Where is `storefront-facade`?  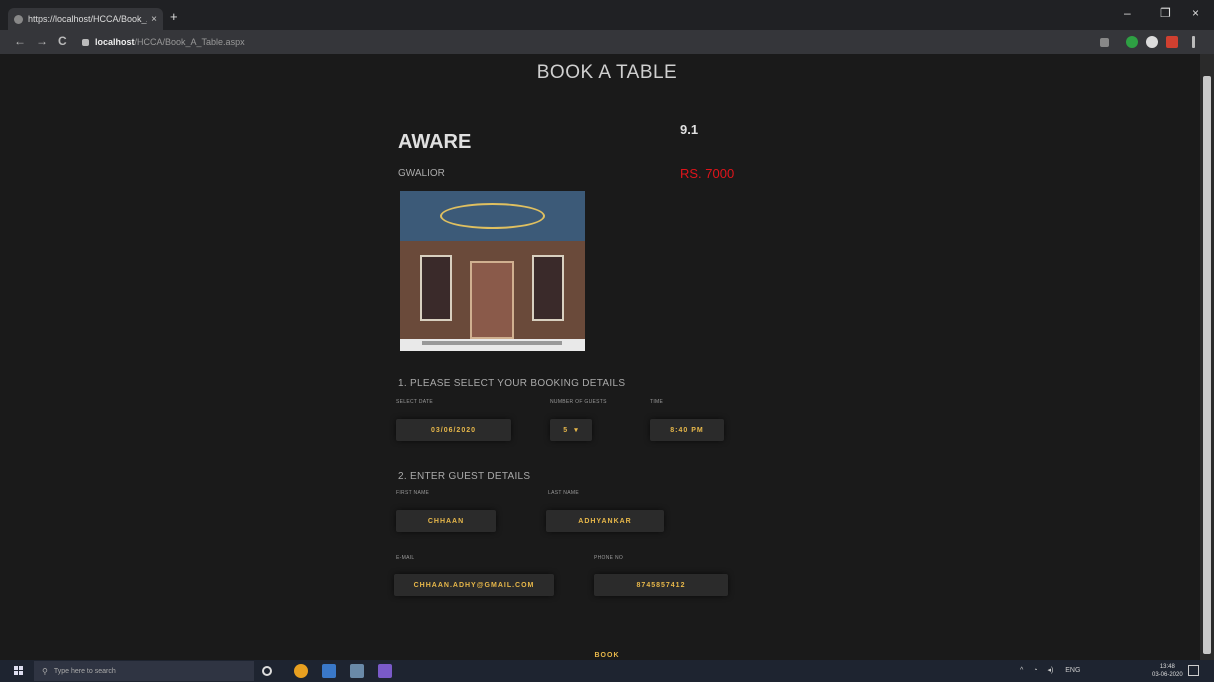
storefront-facade is located at coordinates (492, 290).